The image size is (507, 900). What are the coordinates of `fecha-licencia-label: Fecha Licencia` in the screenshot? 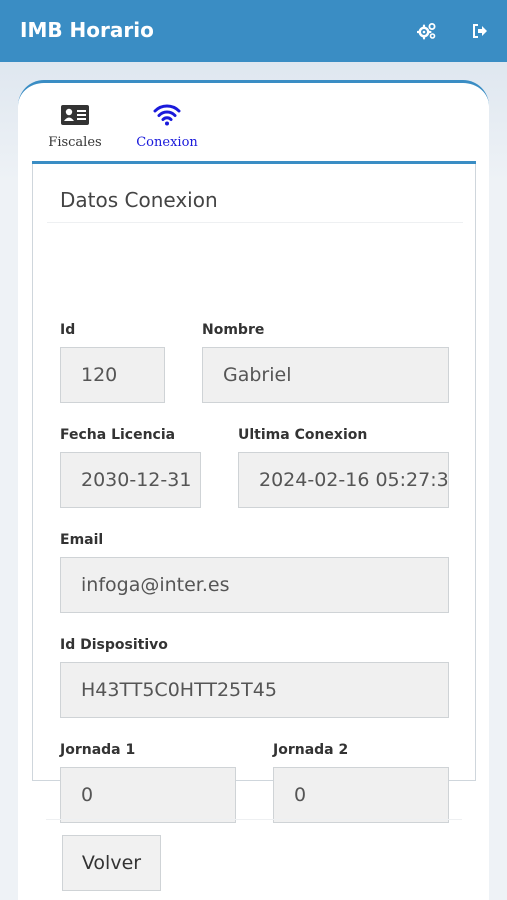 It's located at (118, 435).